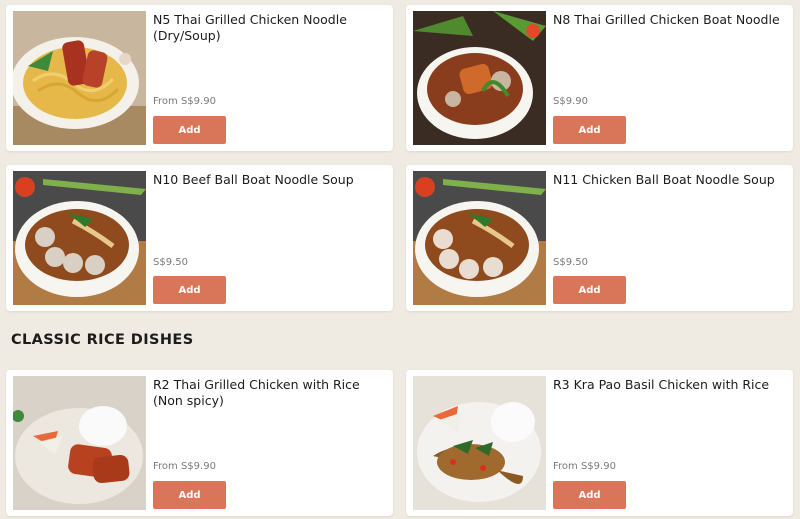 The width and height of the screenshot is (800, 519). Describe the element at coordinates (79, 443) in the screenshot. I see `dish-image-r2` at that location.